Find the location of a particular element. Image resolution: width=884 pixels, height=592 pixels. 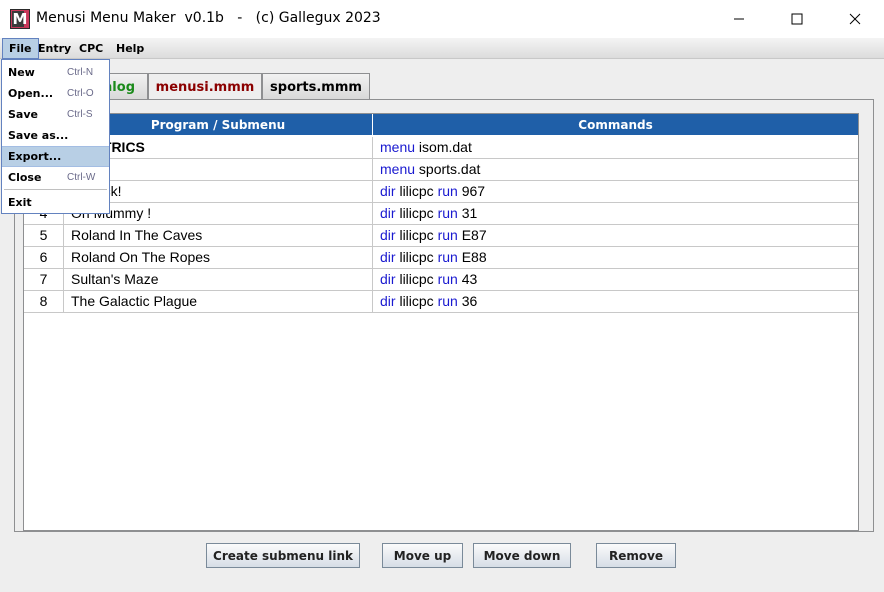

commands-cell: menu sports.dat is located at coordinates (615, 169).